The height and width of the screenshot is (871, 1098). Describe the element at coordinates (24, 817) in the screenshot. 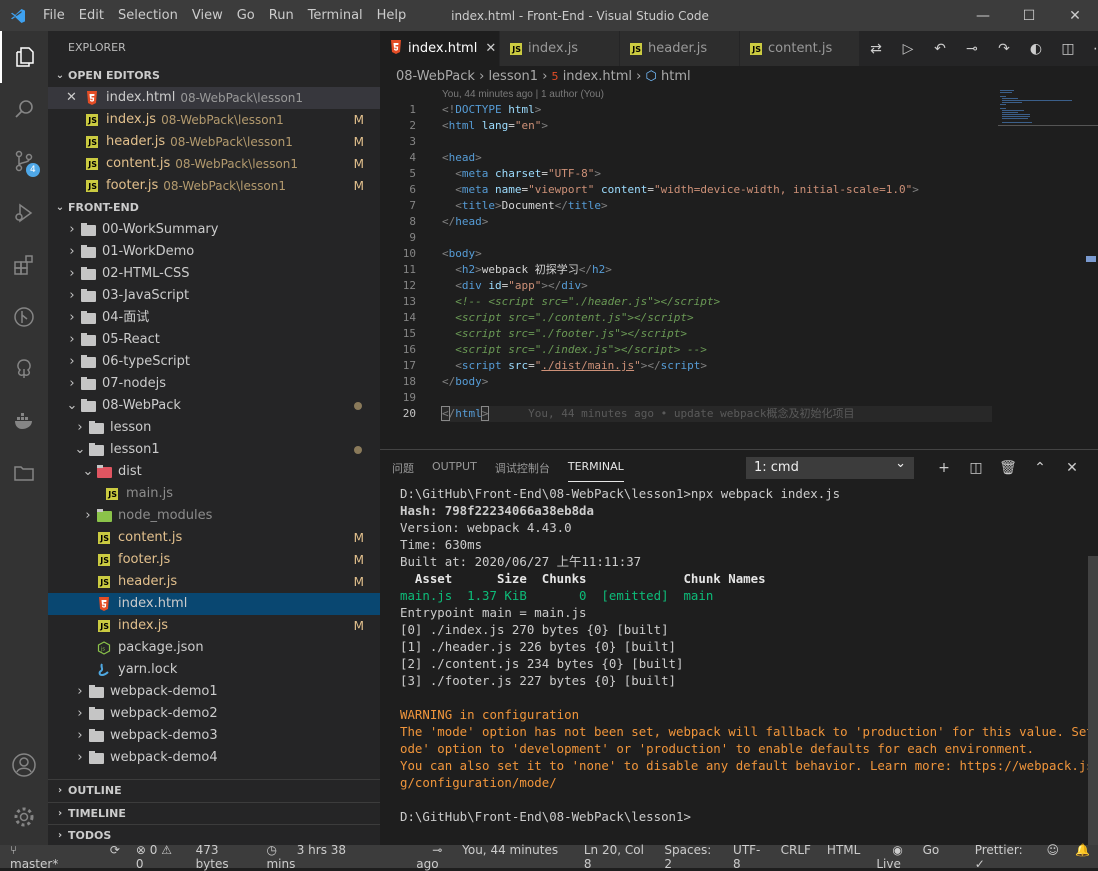

I see `settings-gear-icon` at that location.